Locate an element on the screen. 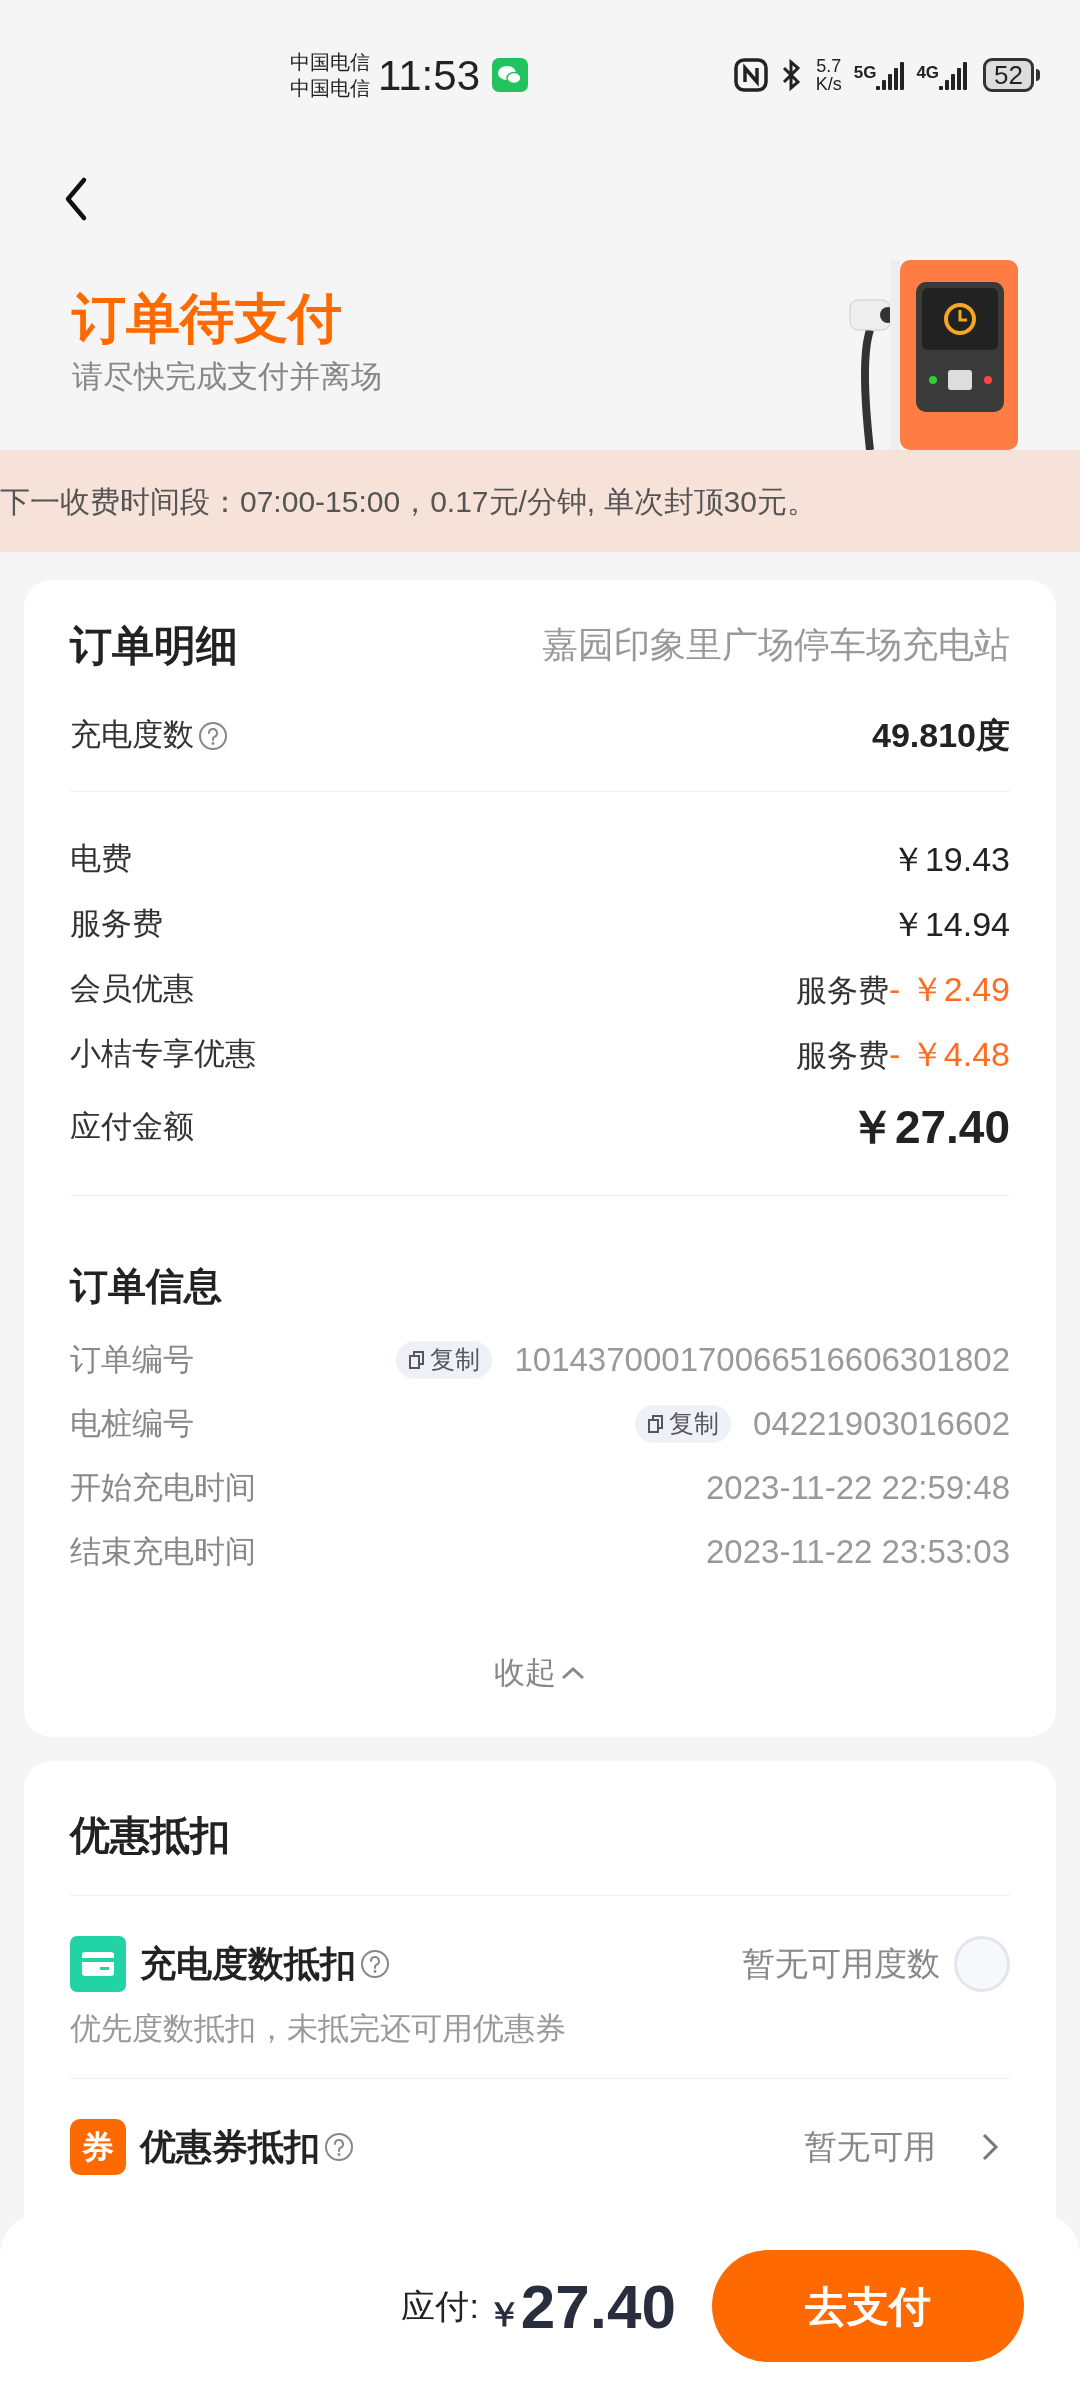 This screenshot has height=2400, width=1080. section-title: 订单明细 is located at coordinates (154, 645).